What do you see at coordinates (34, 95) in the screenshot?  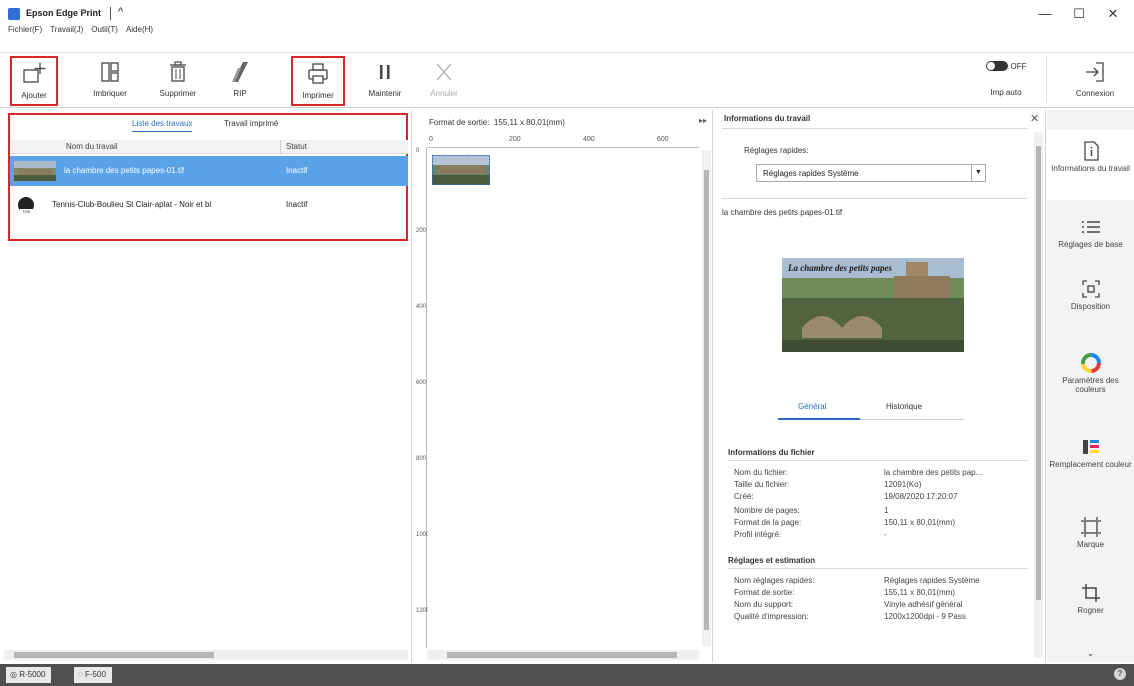 I see `add-label: Ajouter` at bounding box center [34, 95].